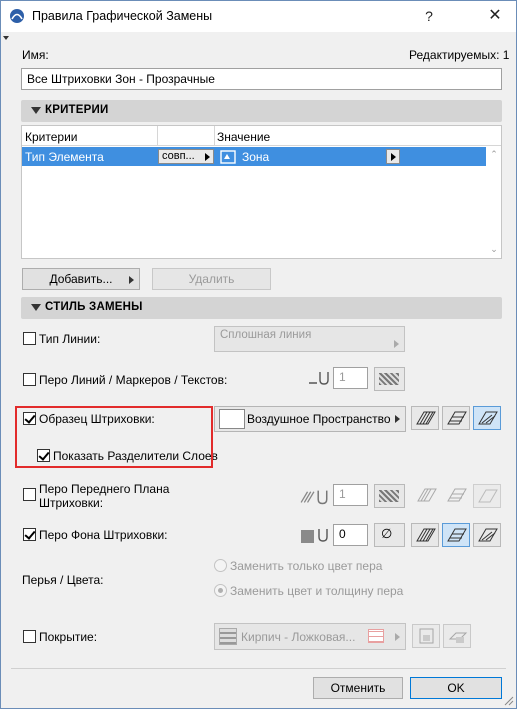 The width and height of the screenshot is (517, 709). I want to click on background-pen-label: Перо Фона Штриховки:, so click(103, 535).